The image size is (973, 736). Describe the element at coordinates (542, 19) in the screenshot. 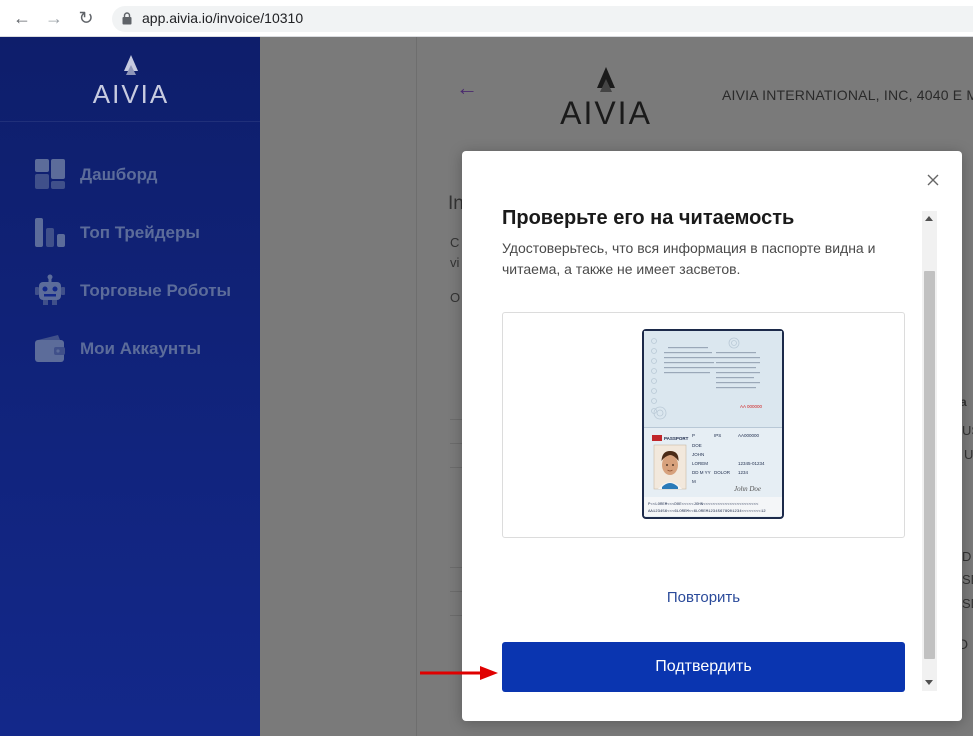

I see `address-bar: app.aivia.io/invoice/10310` at that location.